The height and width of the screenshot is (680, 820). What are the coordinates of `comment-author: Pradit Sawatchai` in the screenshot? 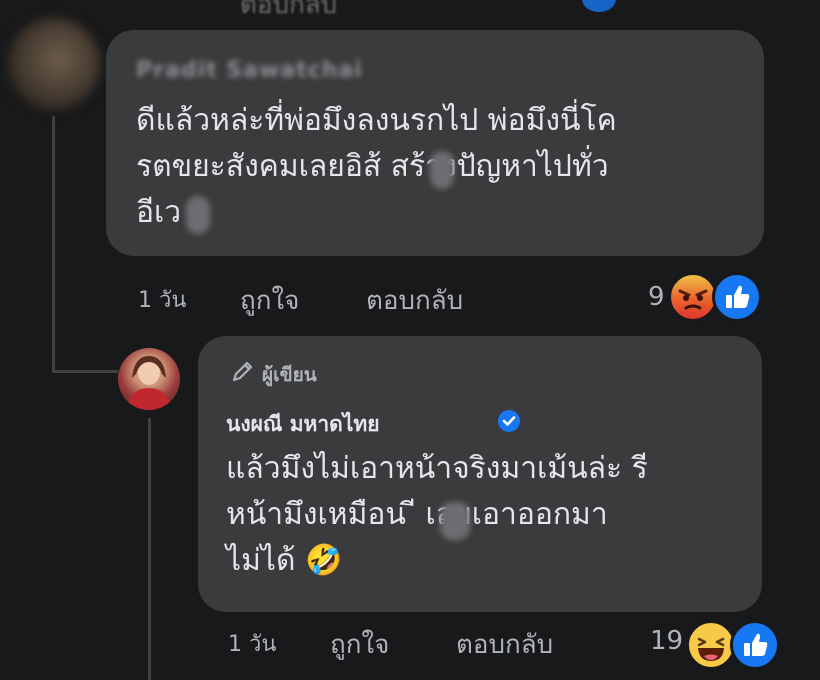 It's located at (249, 70).